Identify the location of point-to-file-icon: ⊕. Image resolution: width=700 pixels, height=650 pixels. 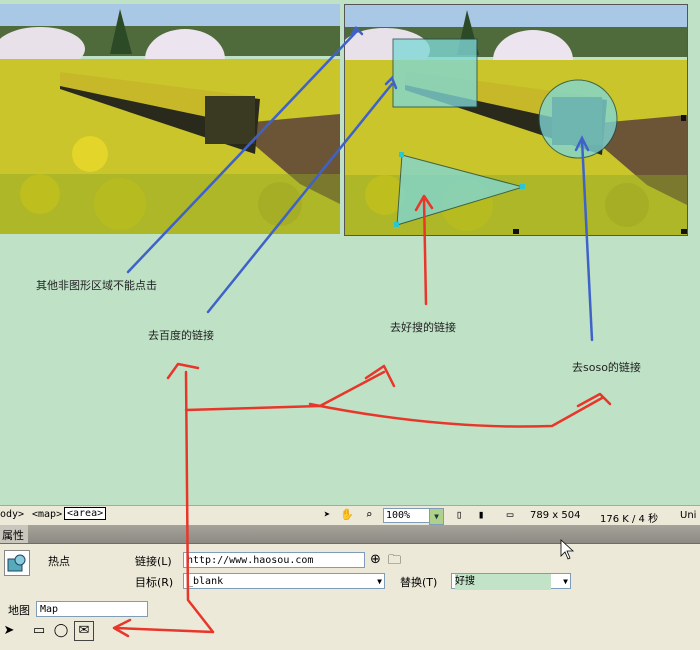
(375, 559).